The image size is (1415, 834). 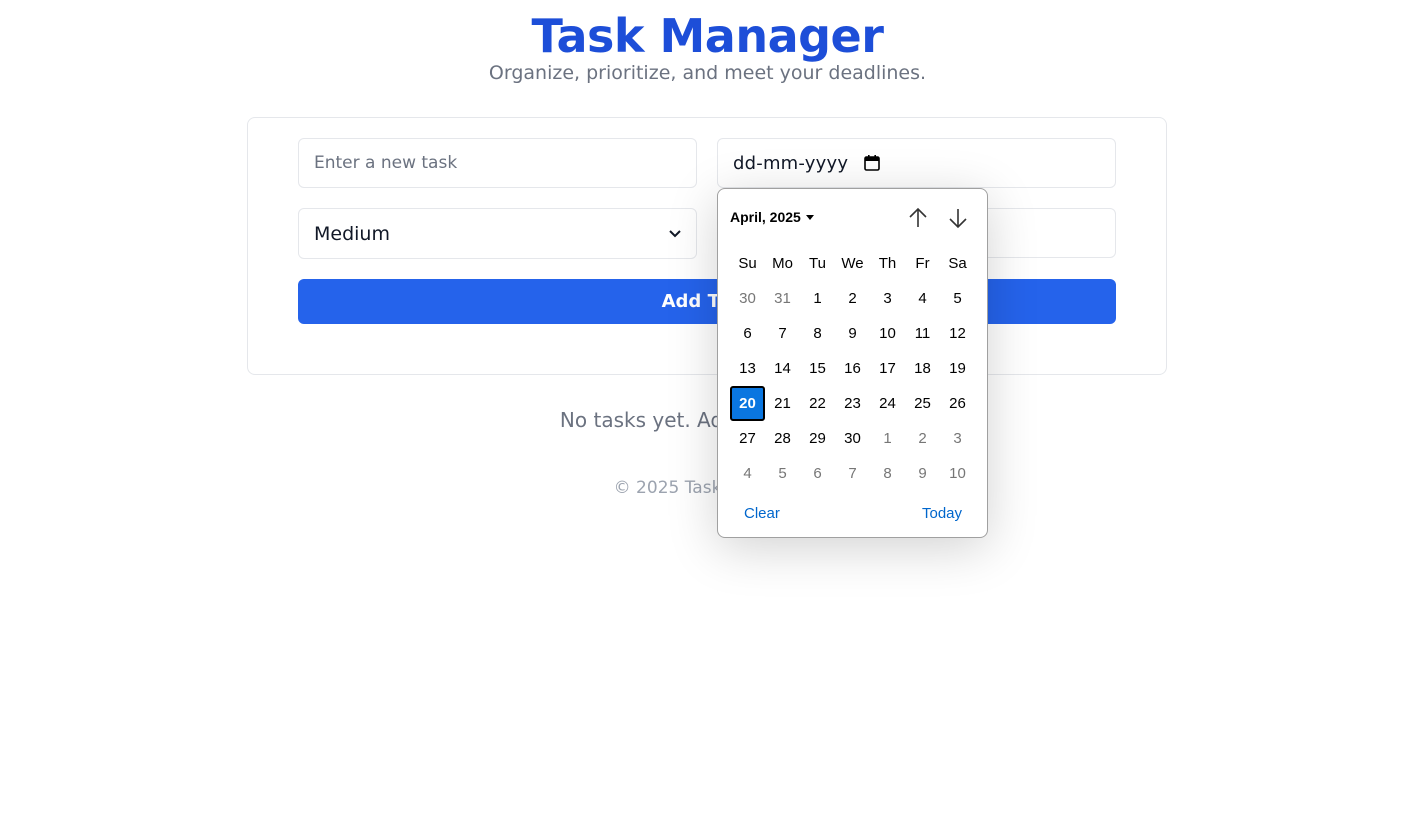 I want to click on due-date-placeholder: dd-mm-yyyy, so click(x=791, y=163).